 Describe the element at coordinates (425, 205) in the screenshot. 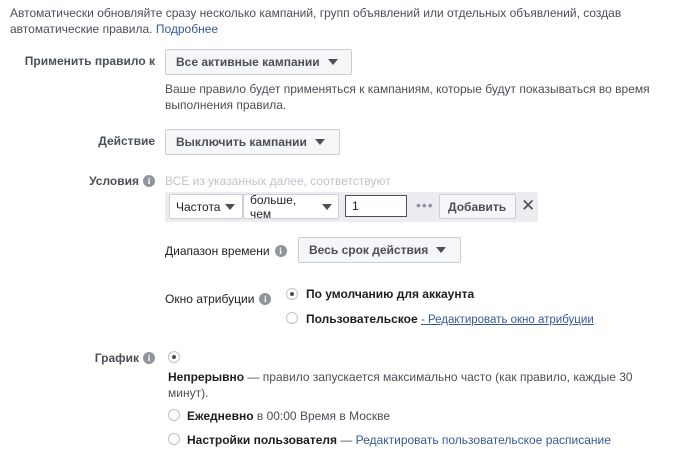

I see `more-options-icon: •••` at that location.